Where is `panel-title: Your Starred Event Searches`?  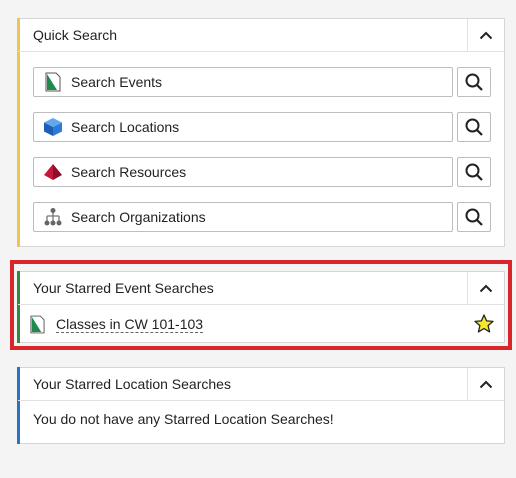 panel-title: Your Starred Event Searches is located at coordinates (123, 288).